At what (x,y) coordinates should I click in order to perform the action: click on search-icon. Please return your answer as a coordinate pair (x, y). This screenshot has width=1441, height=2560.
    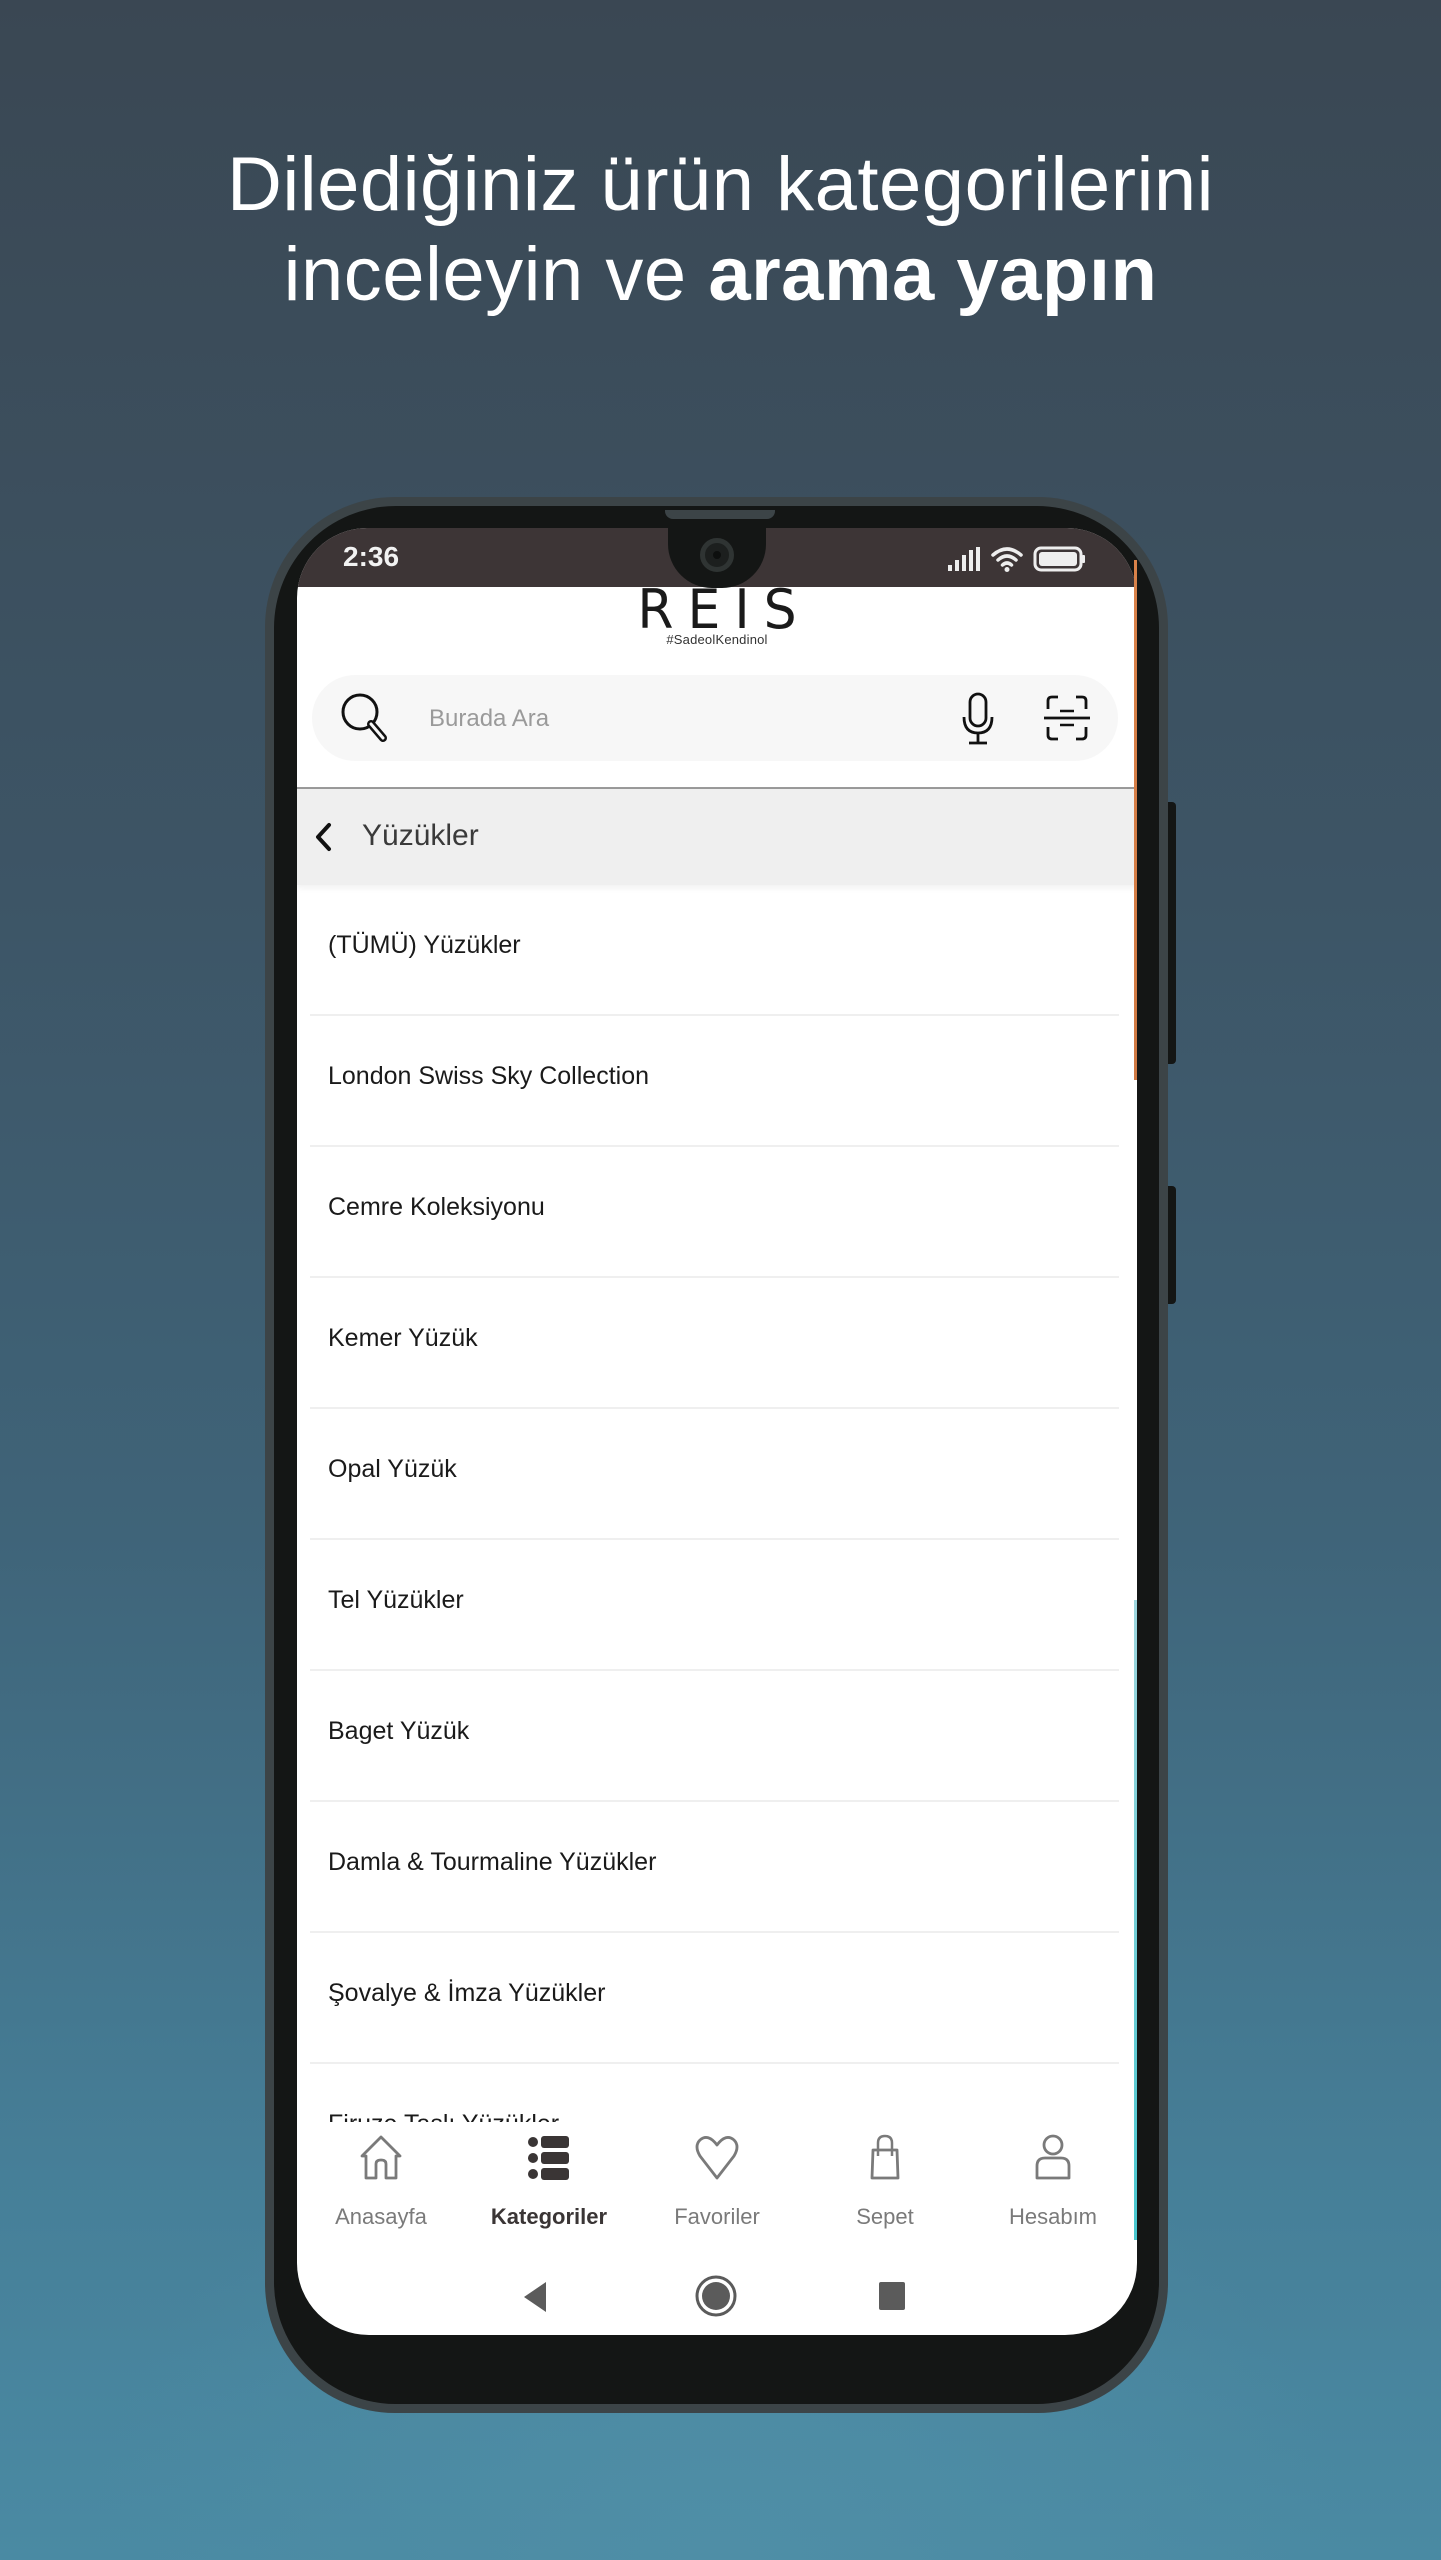
    Looking at the image, I should click on (365, 718).